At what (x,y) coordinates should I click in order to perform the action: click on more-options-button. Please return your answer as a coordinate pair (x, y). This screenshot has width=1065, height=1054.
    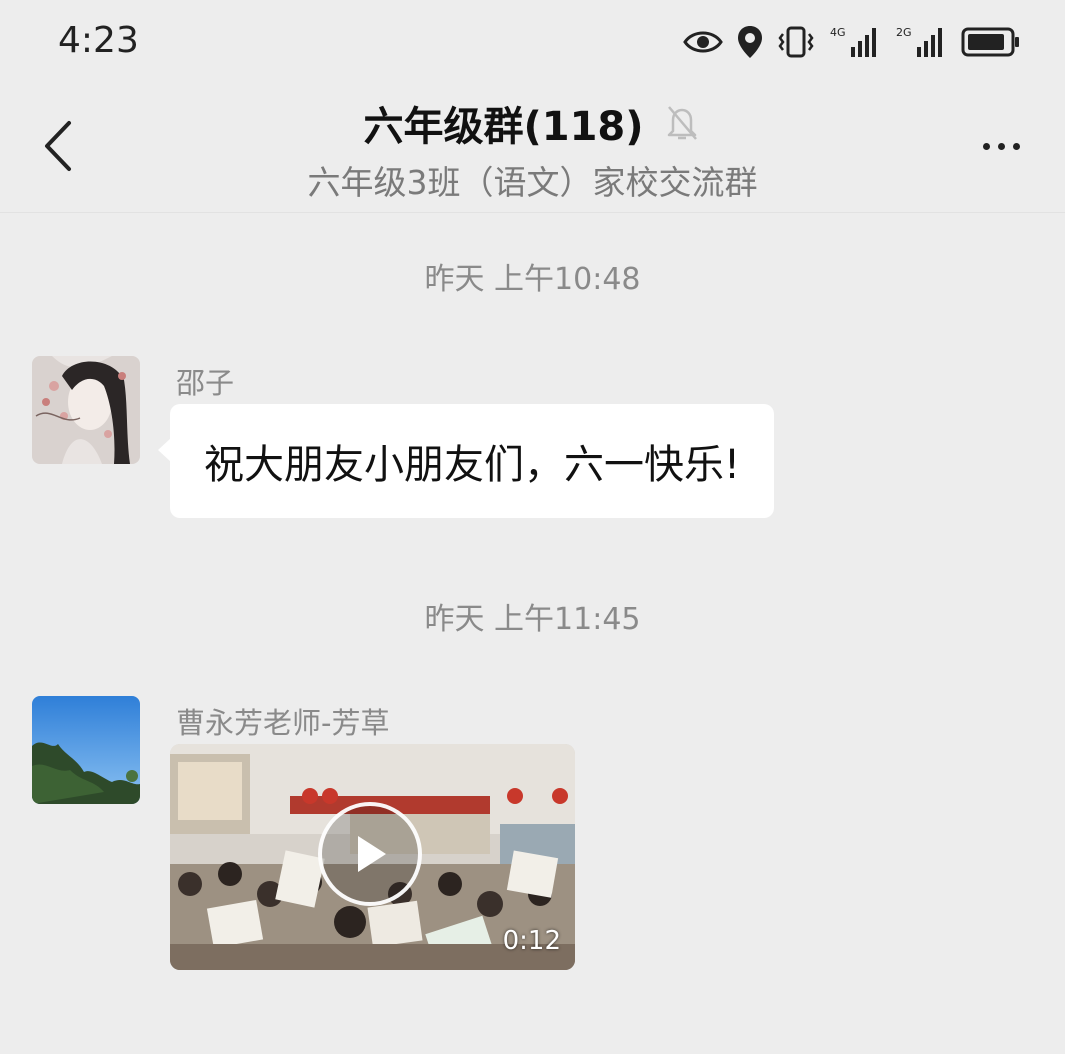
    Looking at the image, I should click on (1001, 146).